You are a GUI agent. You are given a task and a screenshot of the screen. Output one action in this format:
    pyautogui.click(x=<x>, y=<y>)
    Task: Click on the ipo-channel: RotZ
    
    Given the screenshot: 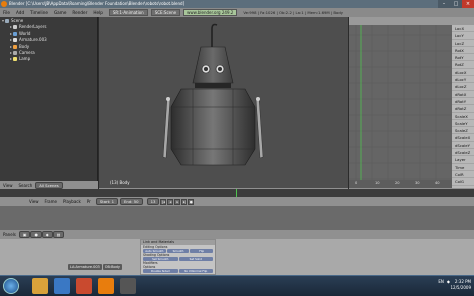 What is the action you would take?
    pyautogui.click(x=463, y=65)
    